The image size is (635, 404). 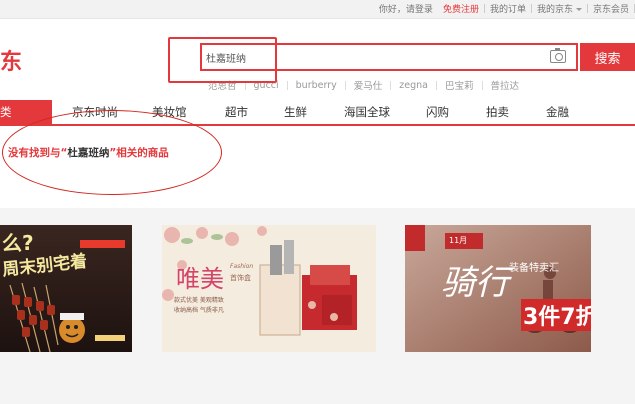 What do you see at coordinates (66, 288) in the screenshot?
I see `bbq-weekend-banner: 么? 周末别宅着` at bounding box center [66, 288].